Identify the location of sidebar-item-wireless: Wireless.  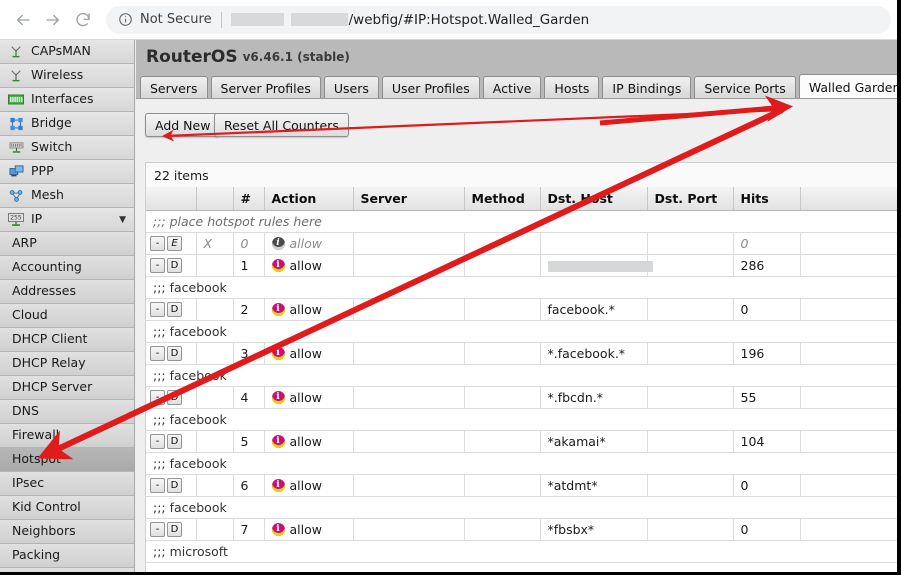
(67, 76).